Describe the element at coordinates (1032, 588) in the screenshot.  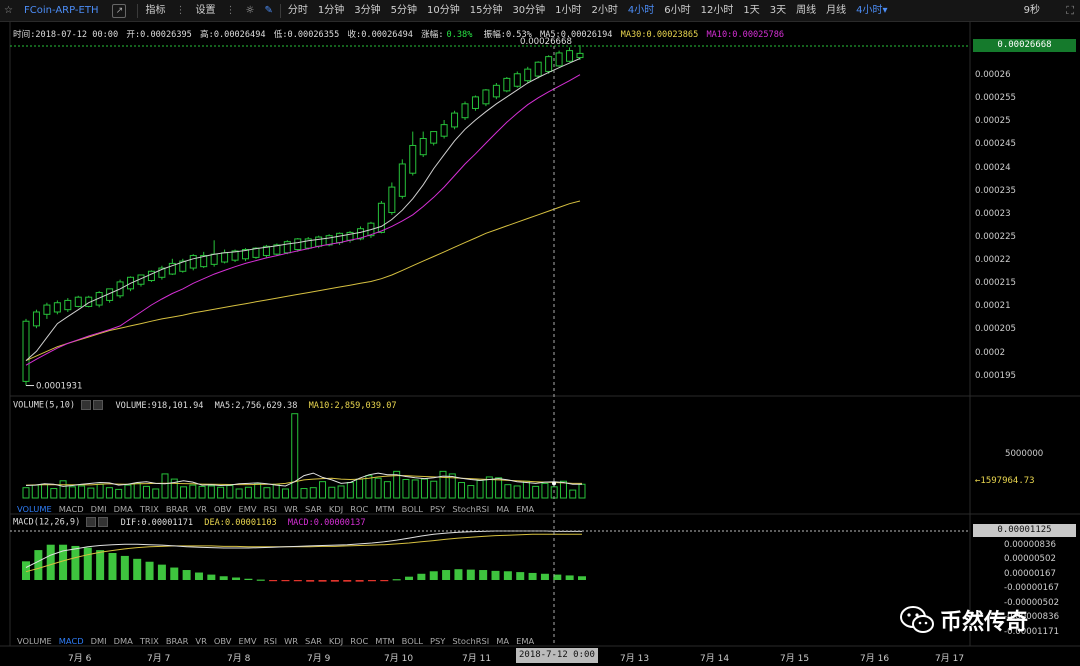
I see `macd-tick: -0.00000167` at that location.